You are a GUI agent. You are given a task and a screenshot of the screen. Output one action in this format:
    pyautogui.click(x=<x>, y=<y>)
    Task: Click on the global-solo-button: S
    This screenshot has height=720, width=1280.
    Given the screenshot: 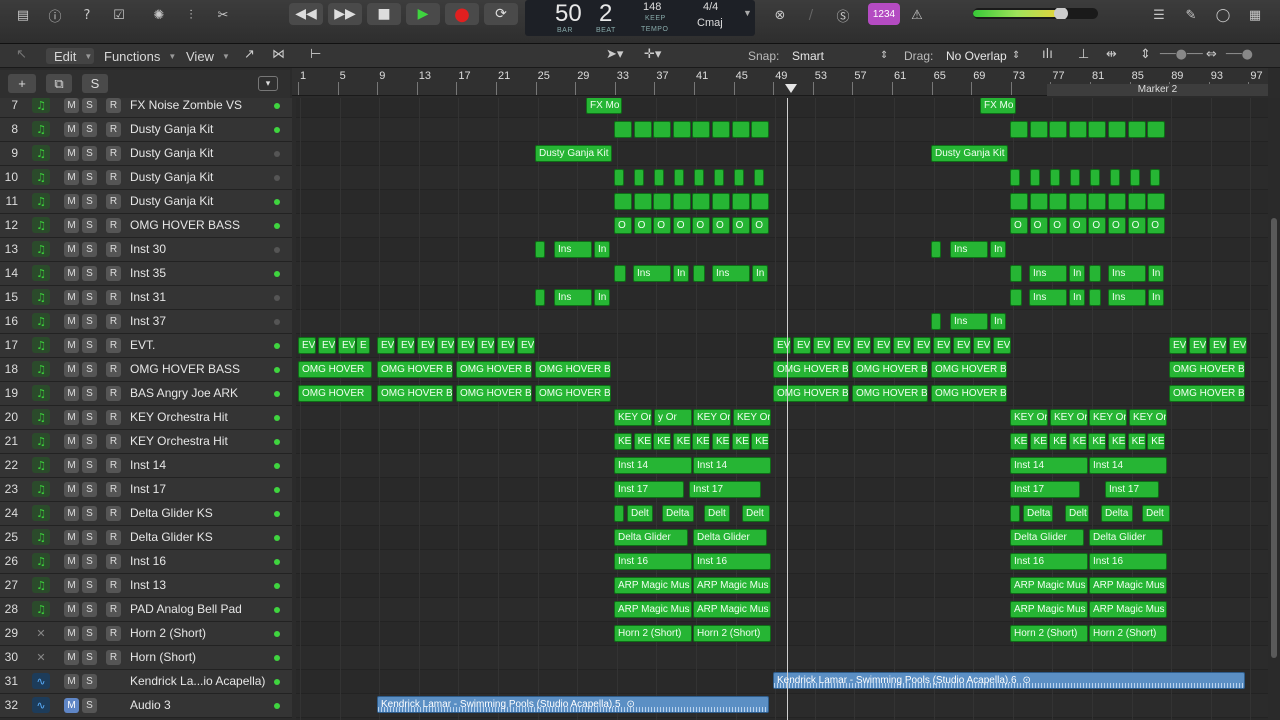 What is the action you would take?
    pyautogui.click(x=95, y=83)
    